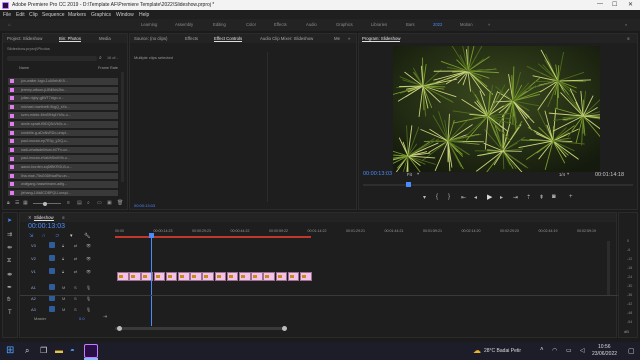 The width and height of the screenshot is (640, 360). Describe the element at coordinates (410, 24) in the screenshot. I see `workspace-bars: Bars` at that location.